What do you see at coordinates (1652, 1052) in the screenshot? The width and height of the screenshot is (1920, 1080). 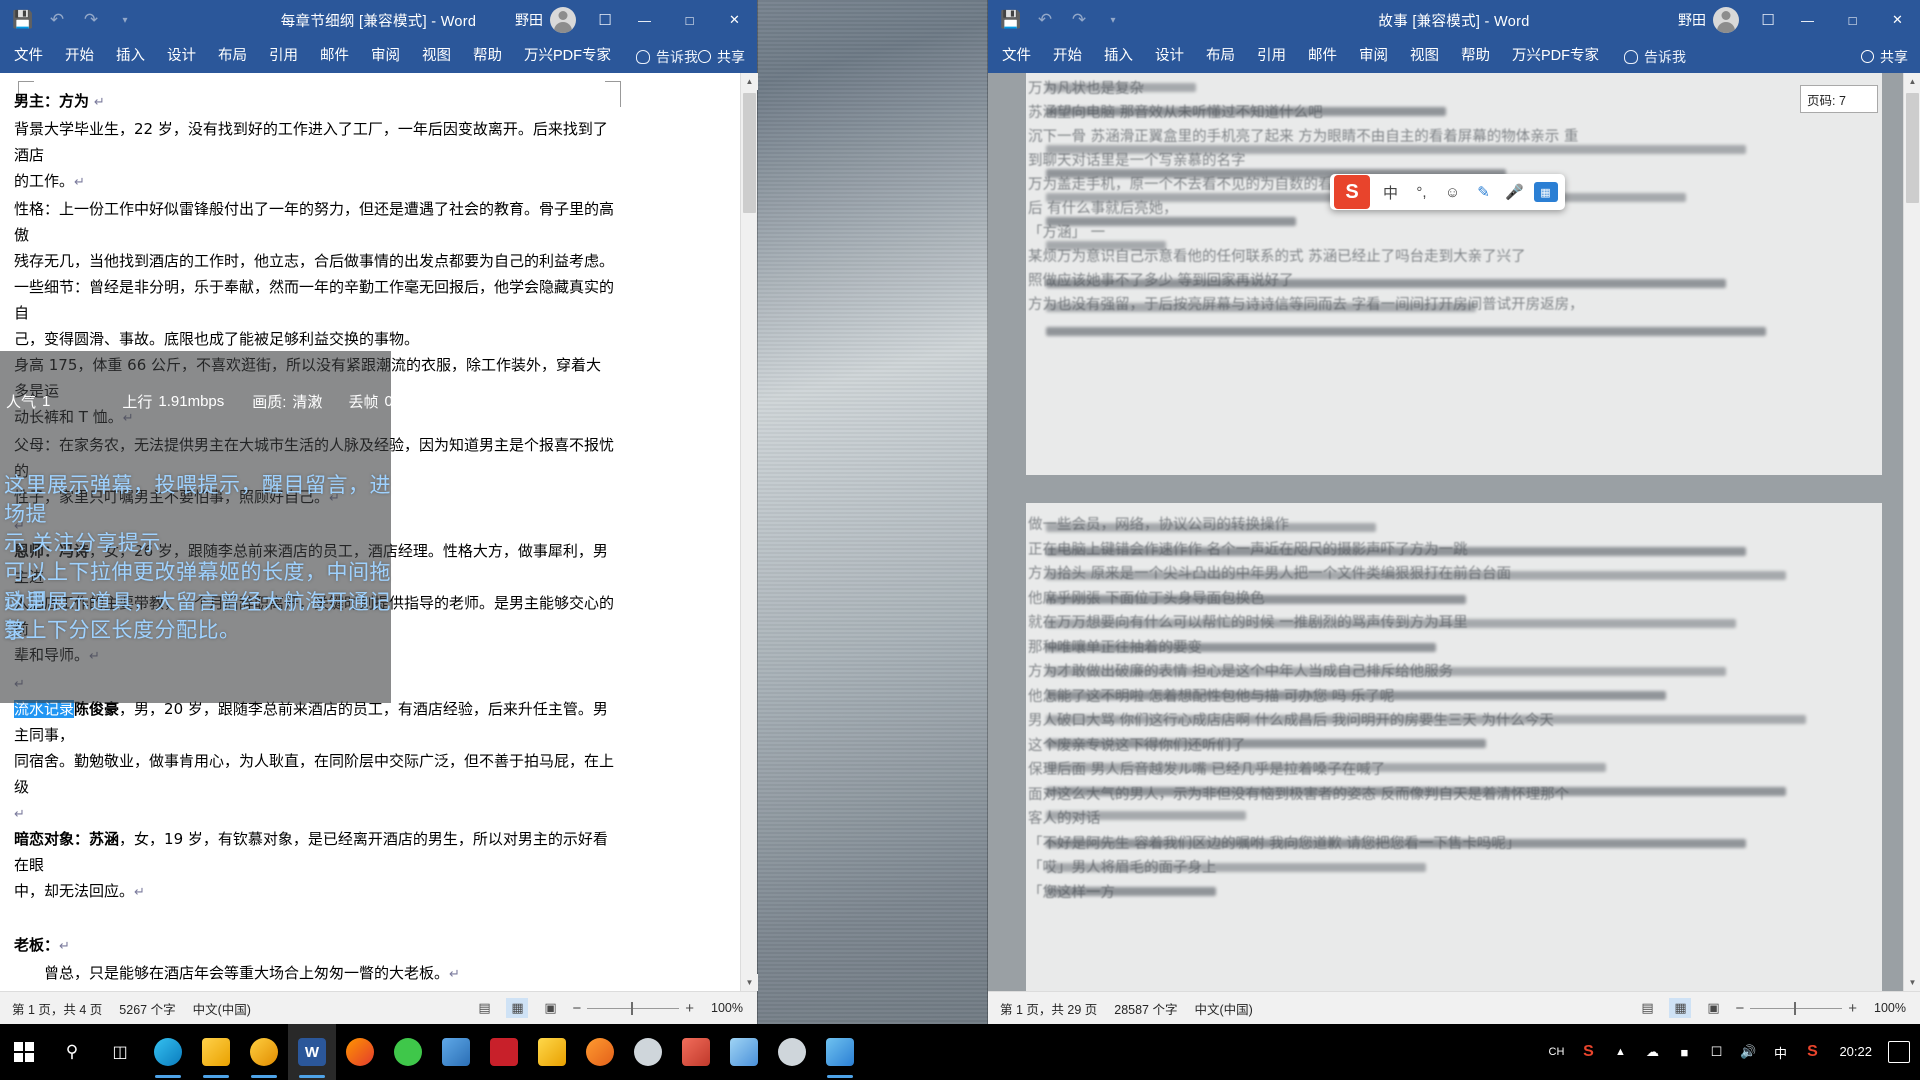 I see `onedrive-icon: ☁` at bounding box center [1652, 1052].